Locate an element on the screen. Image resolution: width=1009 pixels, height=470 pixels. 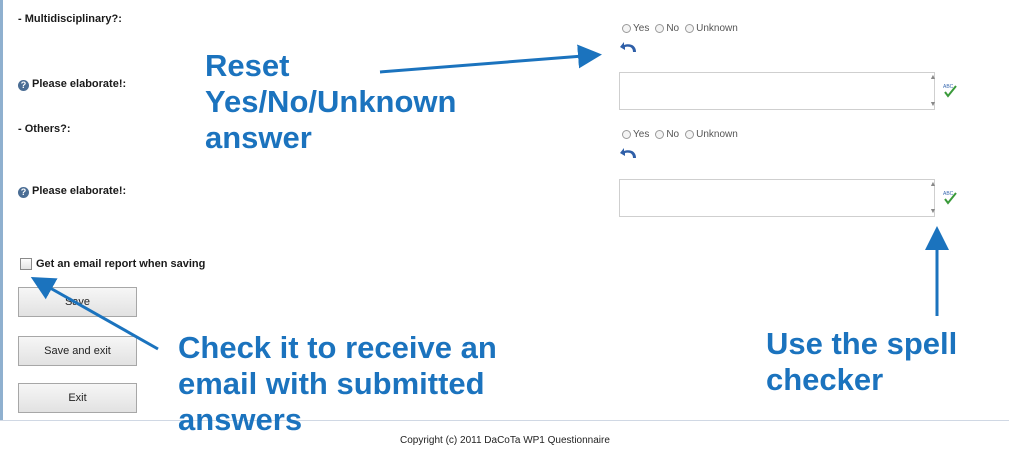
annotation-line: Check it to receive an is located at coordinates (337, 347).